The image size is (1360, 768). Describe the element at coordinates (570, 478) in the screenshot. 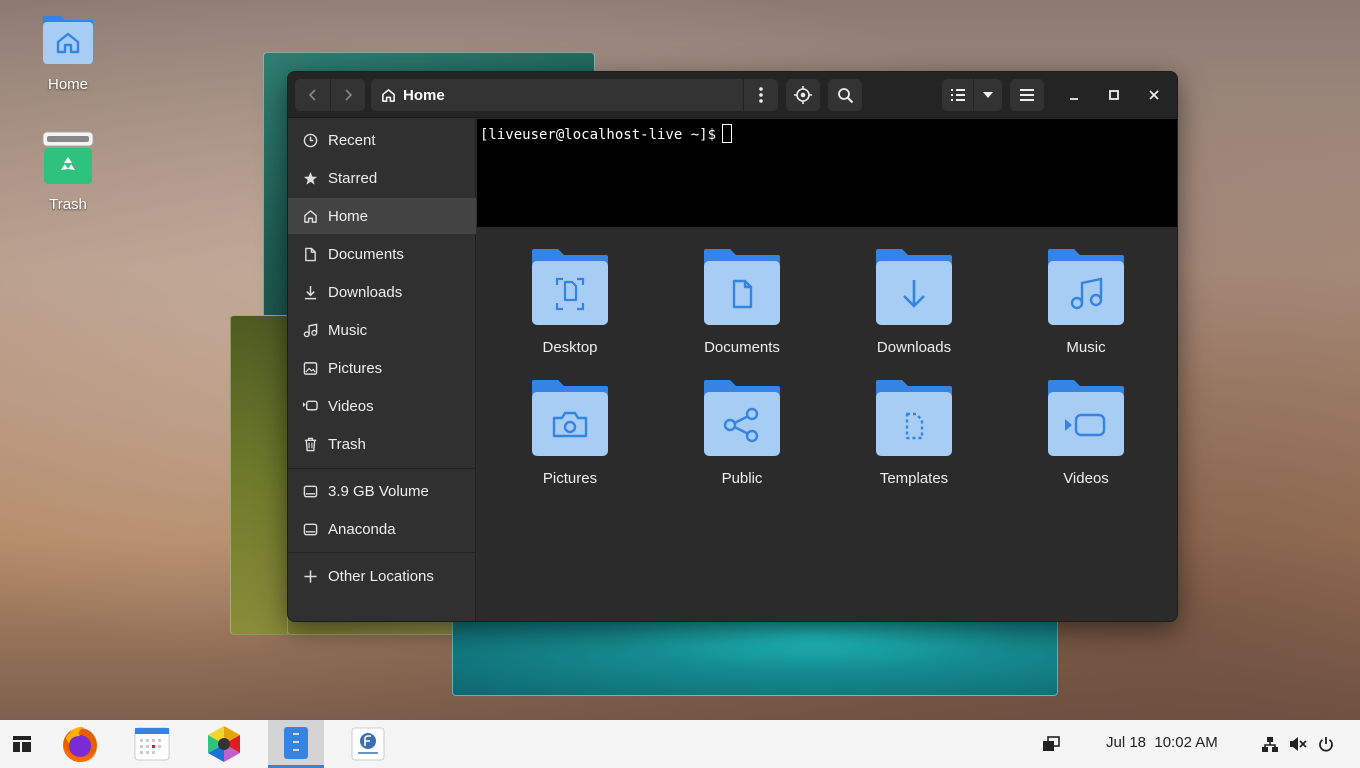

I see `folder-name: Pictures` at that location.